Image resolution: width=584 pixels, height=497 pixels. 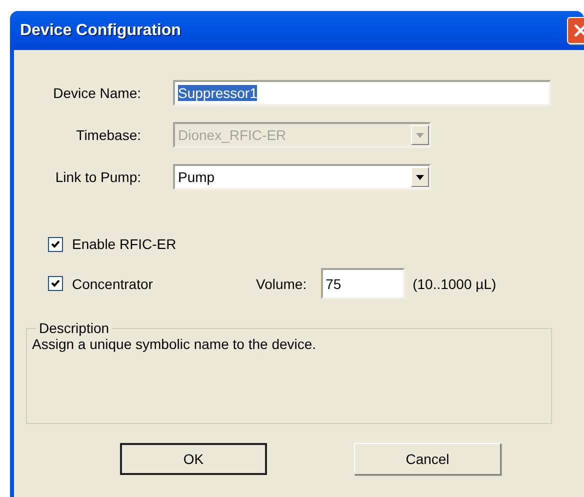 I want to click on volume-field: 75, so click(x=362, y=283).